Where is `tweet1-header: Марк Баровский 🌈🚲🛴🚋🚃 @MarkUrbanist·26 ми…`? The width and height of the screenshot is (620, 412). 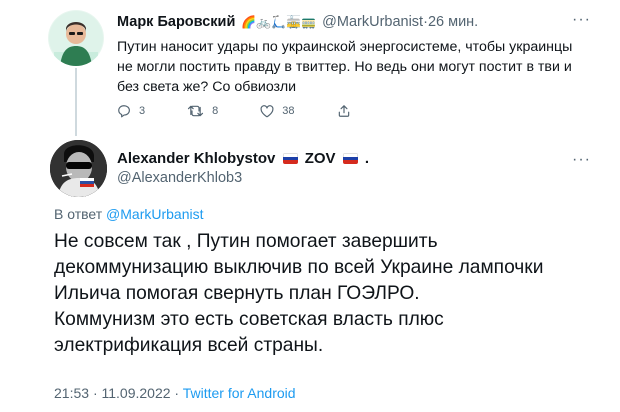 tweet1-header: Марк Баровский 🌈🚲🛴🚋🚃 @MarkUrbanist·26 ми… is located at coordinates (297, 22).